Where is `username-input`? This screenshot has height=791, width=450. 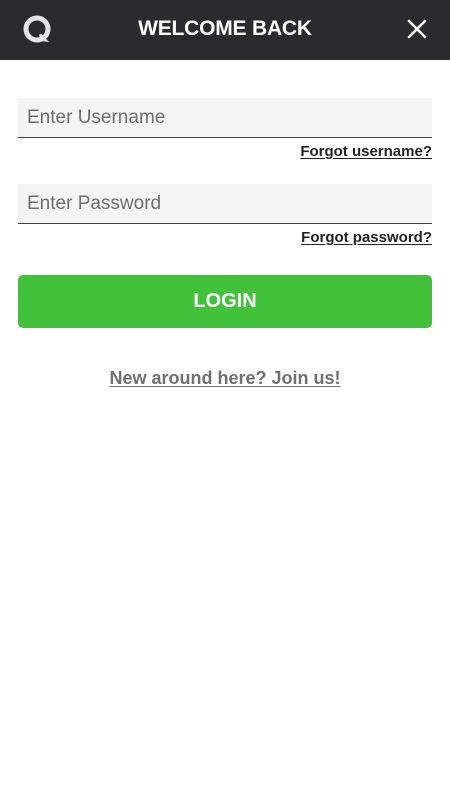 username-input is located at coordinates (225, 118).